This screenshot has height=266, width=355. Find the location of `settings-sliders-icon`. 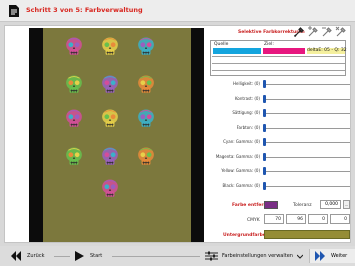

settings-sliders-icon is located at coordinates (211, 256).